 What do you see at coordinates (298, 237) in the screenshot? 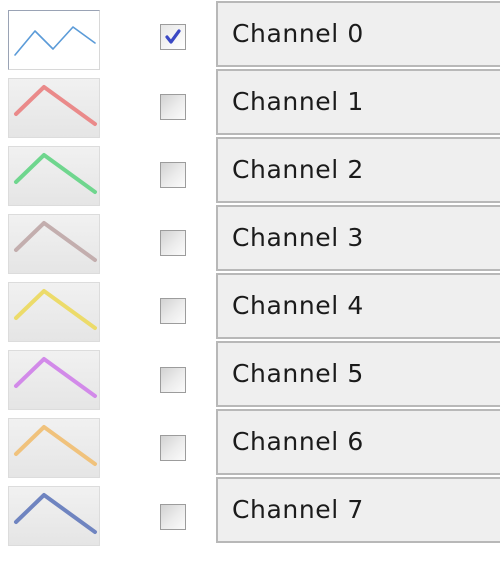
I see `channel-3-label: Channel 3` at bounding box center [298, 237].